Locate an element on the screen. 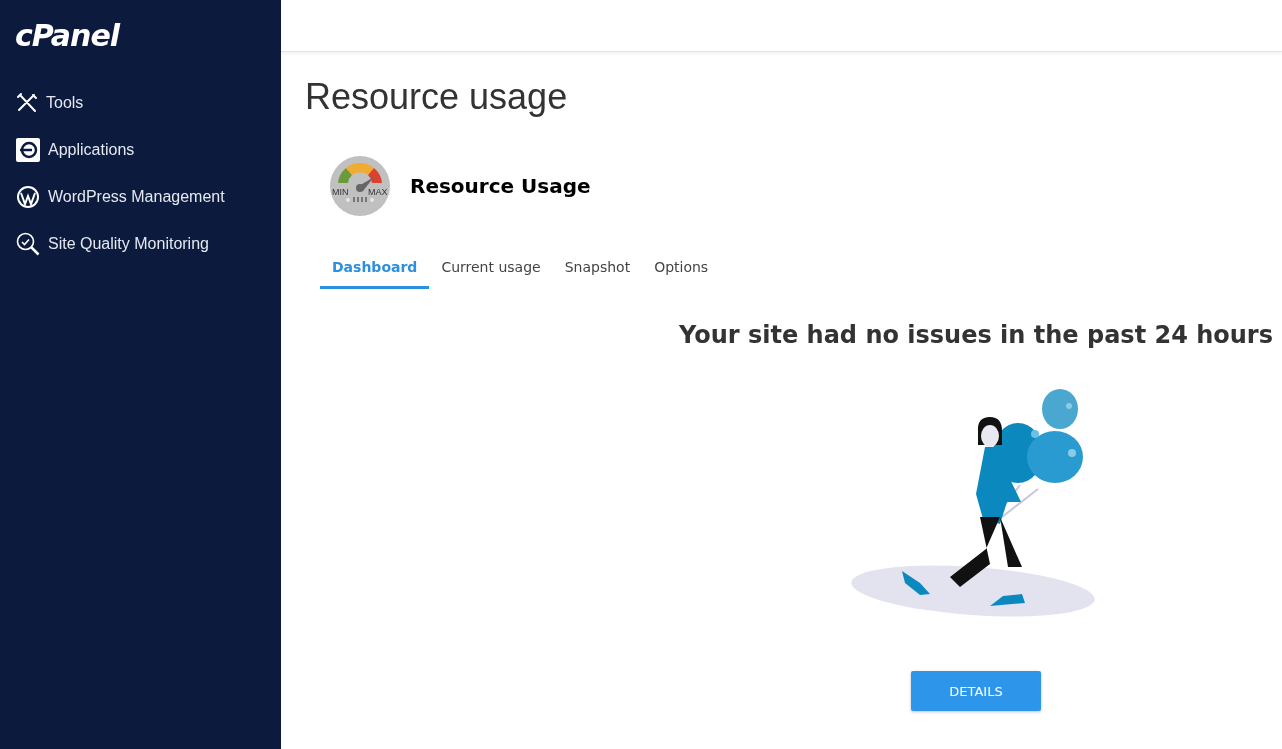  app-title: Resource Usage is located at coordinates (500, 186).